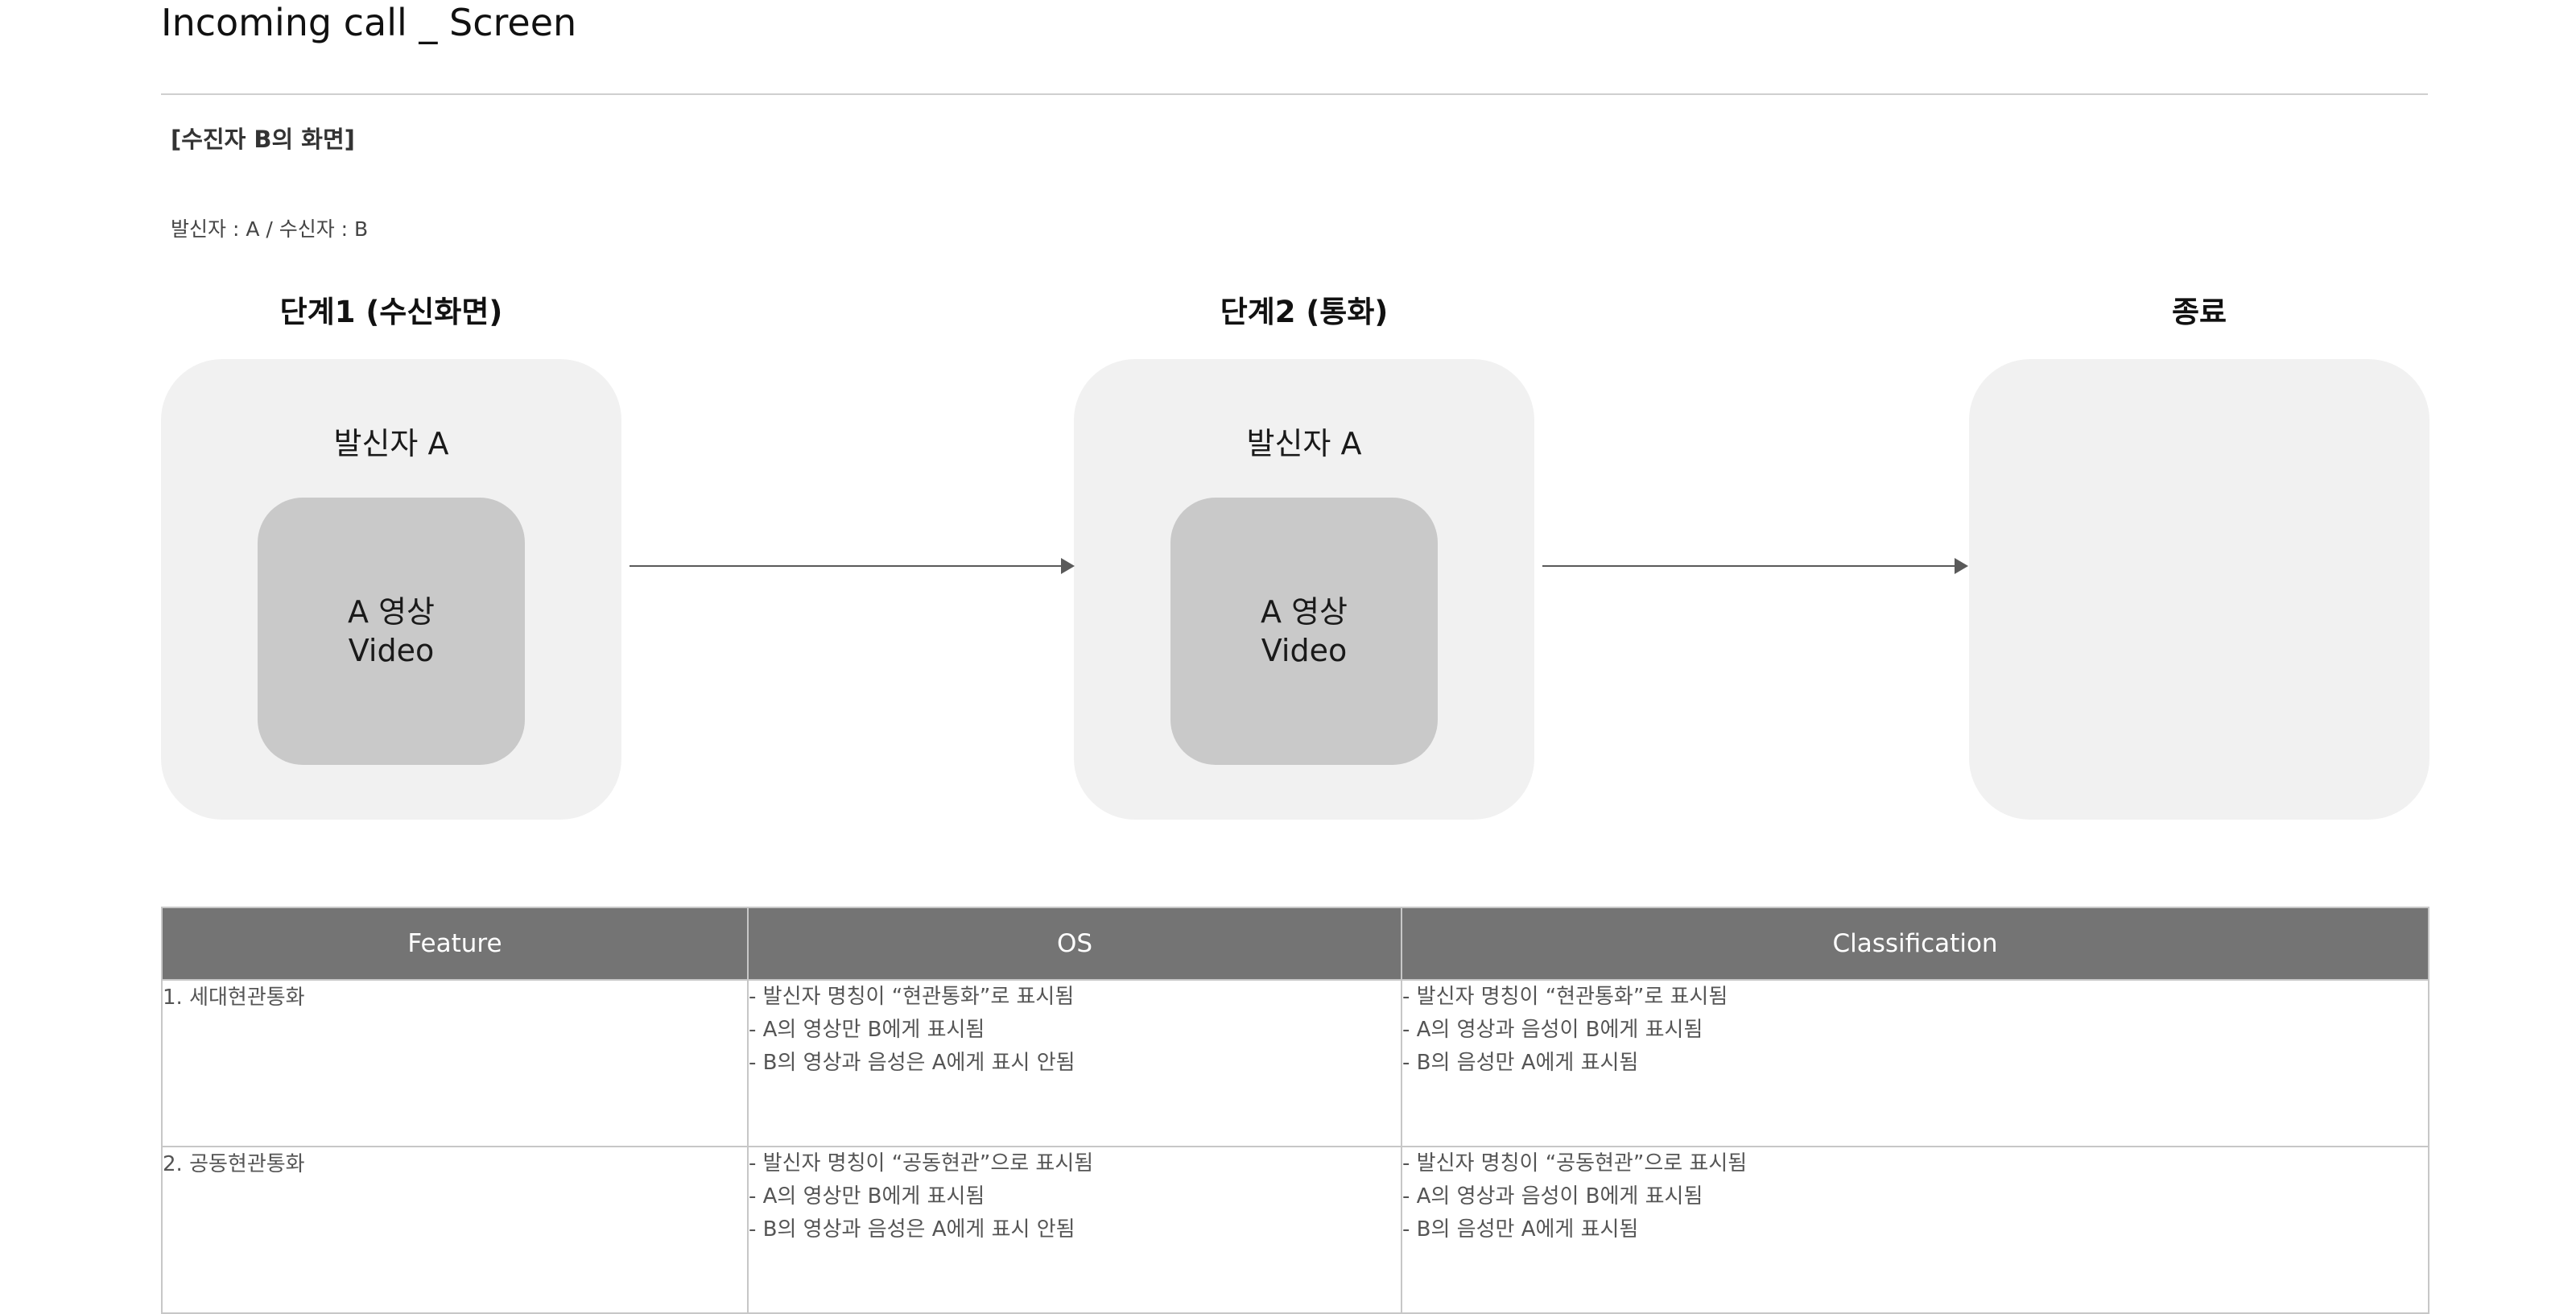  Describe the element at coordinates (270, 229) in the screenshot. I see `roles-note: 발신자 : A / 수신자 : B` at that location.